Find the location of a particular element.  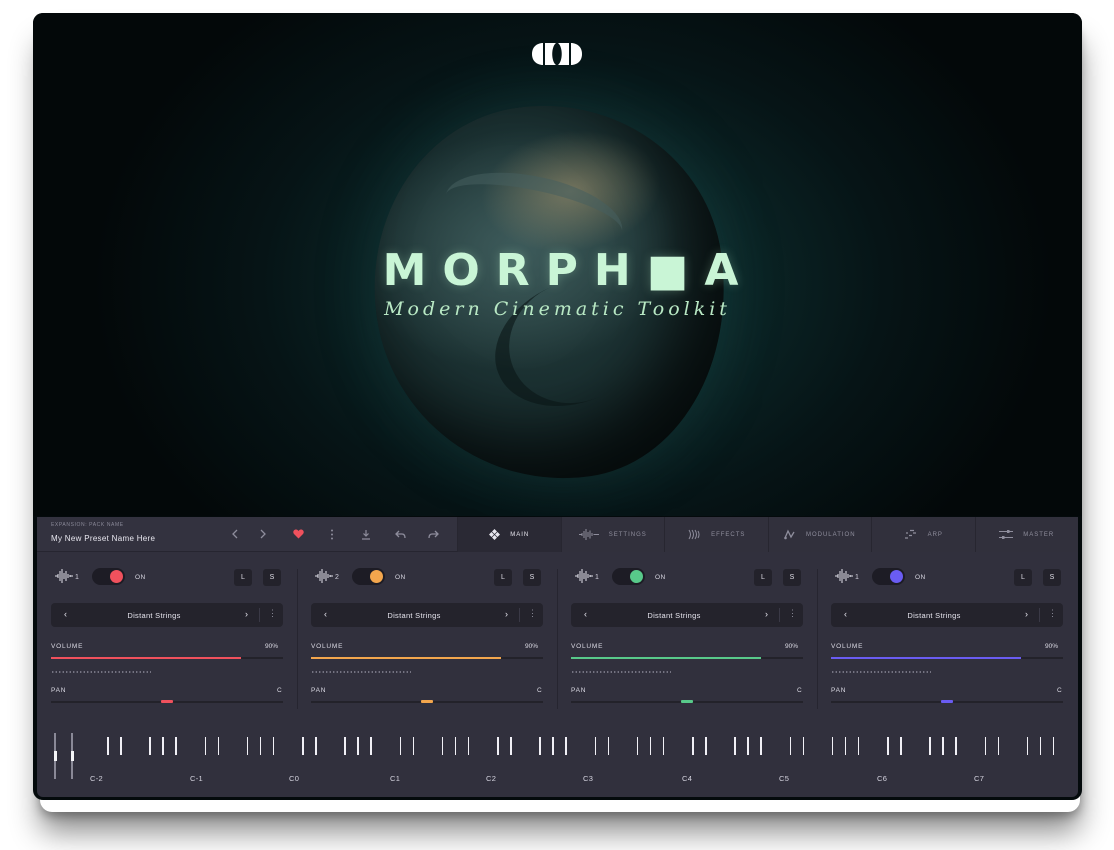

tab-settings: SETTINGS is located at coordinates (612, 534).